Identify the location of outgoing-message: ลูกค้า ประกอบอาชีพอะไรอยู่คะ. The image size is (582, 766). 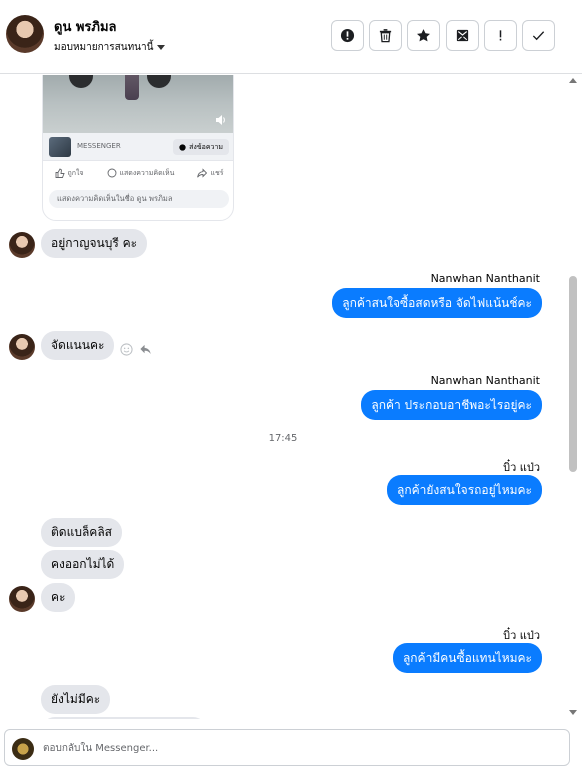
(451, 405).